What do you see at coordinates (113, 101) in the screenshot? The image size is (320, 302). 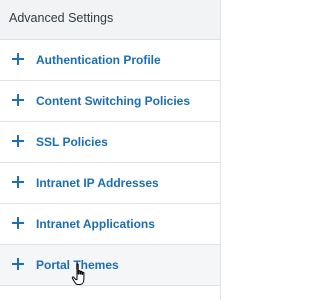 I see `item-label: Content Switching Policies` at bounding box center [113, 101].